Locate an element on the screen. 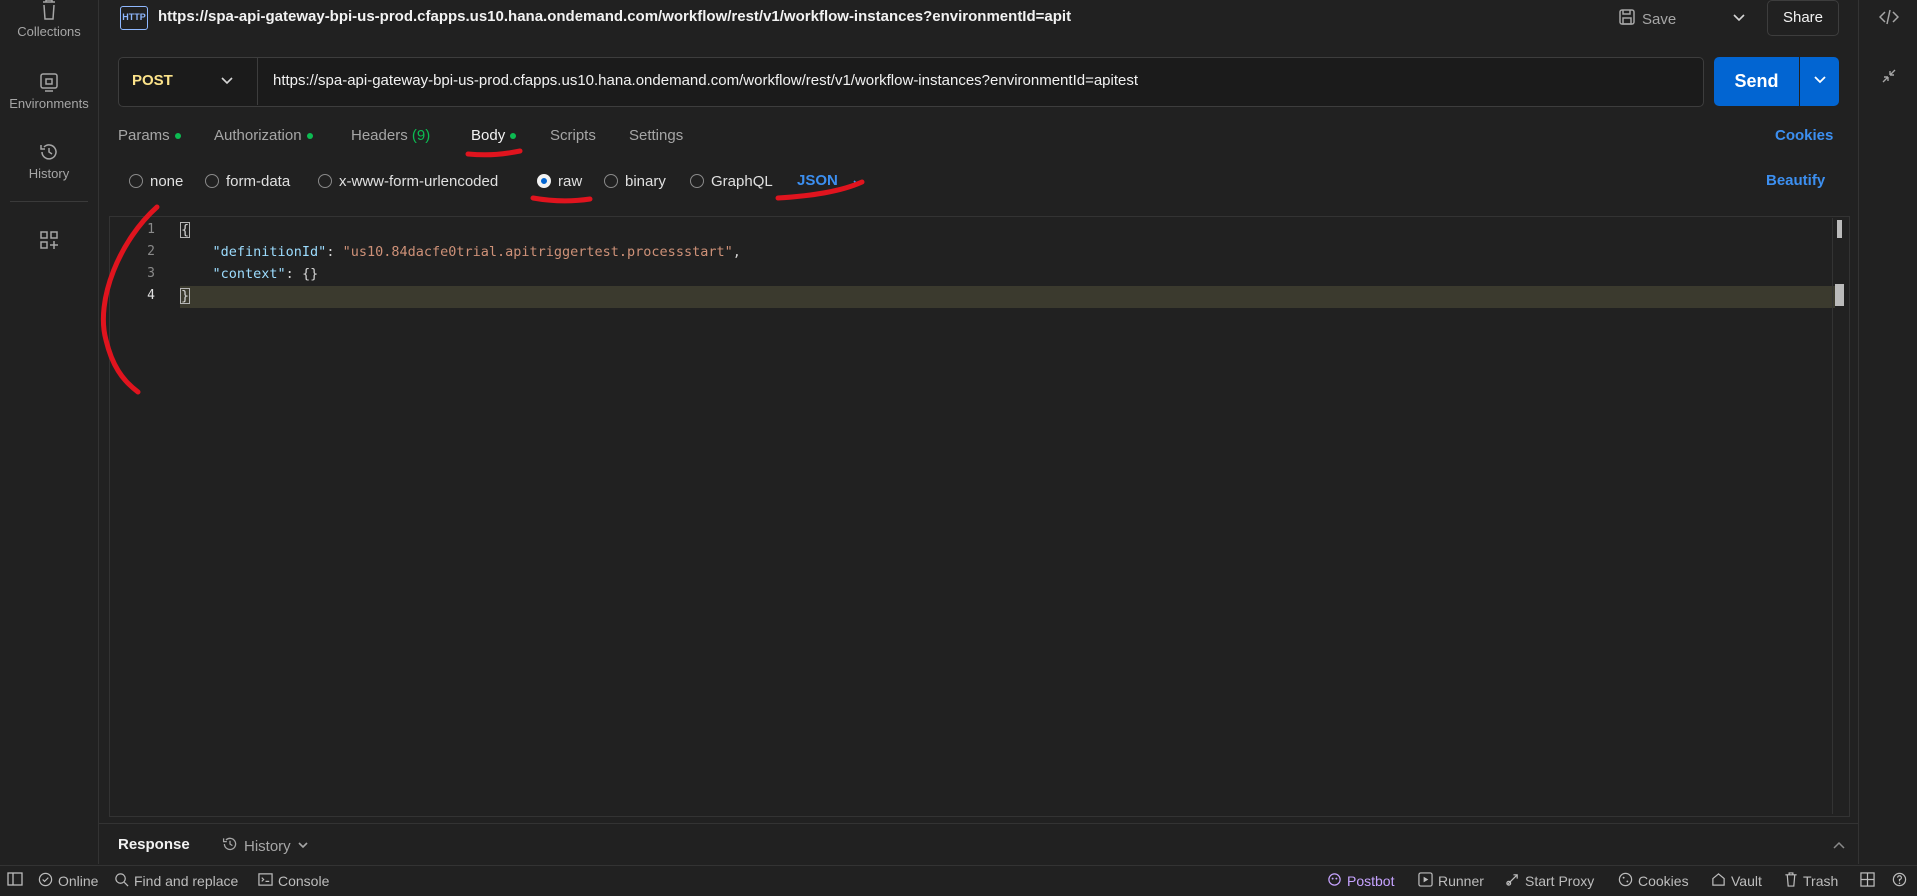 This screenshot has width=1917, height=896. cookies-button: Cookies is located at coordinates (1653, 881).